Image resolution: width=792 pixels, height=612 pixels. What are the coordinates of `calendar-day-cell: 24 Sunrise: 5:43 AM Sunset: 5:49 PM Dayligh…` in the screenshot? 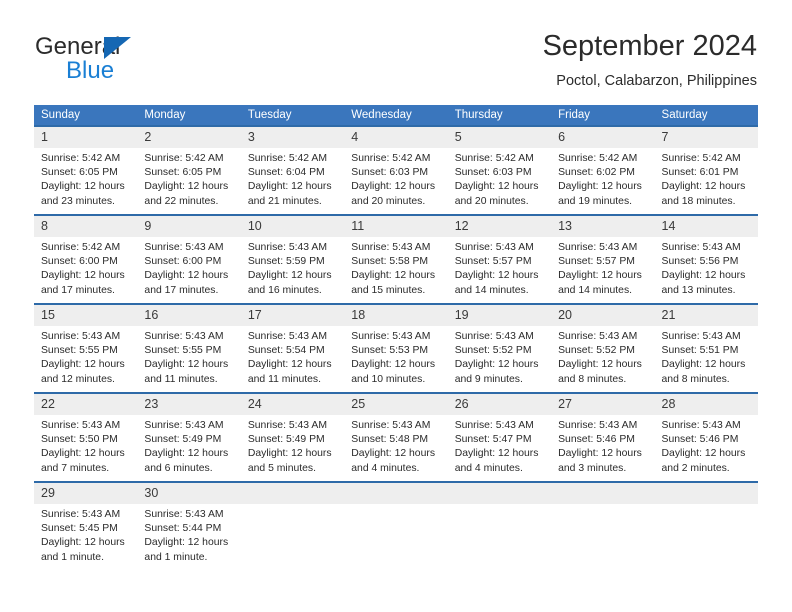 It's located at (292, 437).